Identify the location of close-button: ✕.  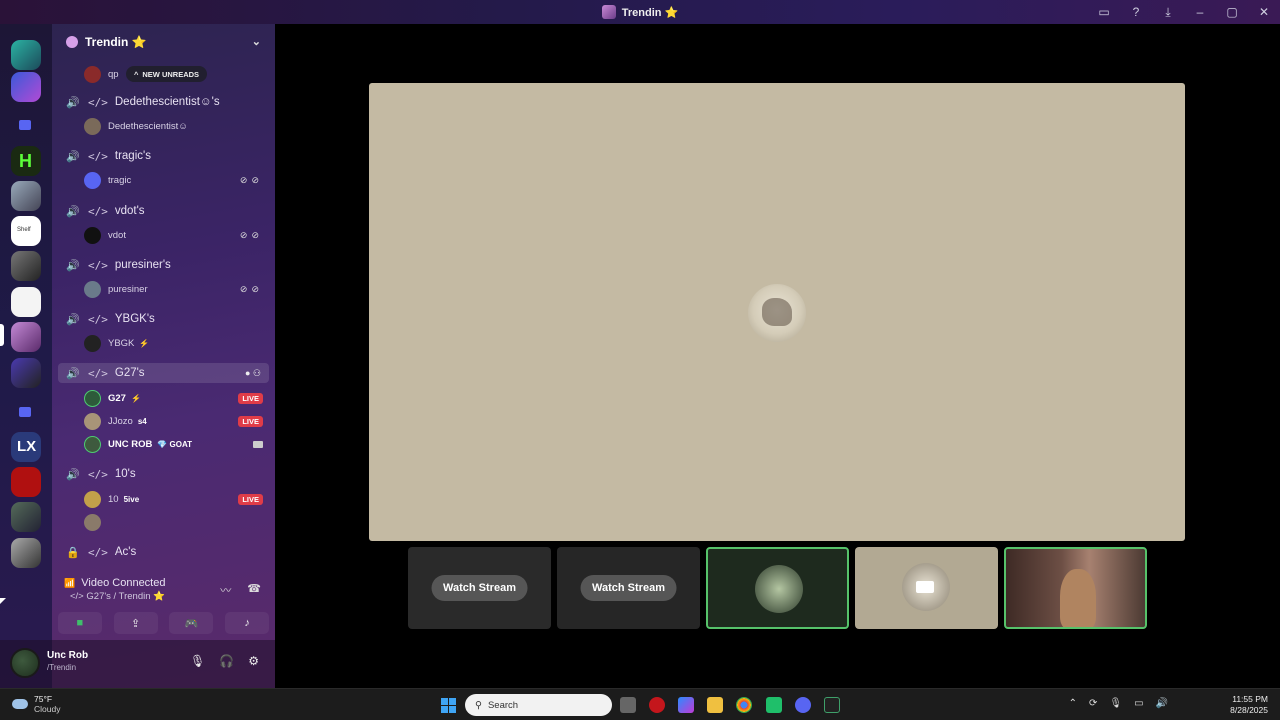
(1264, 12).